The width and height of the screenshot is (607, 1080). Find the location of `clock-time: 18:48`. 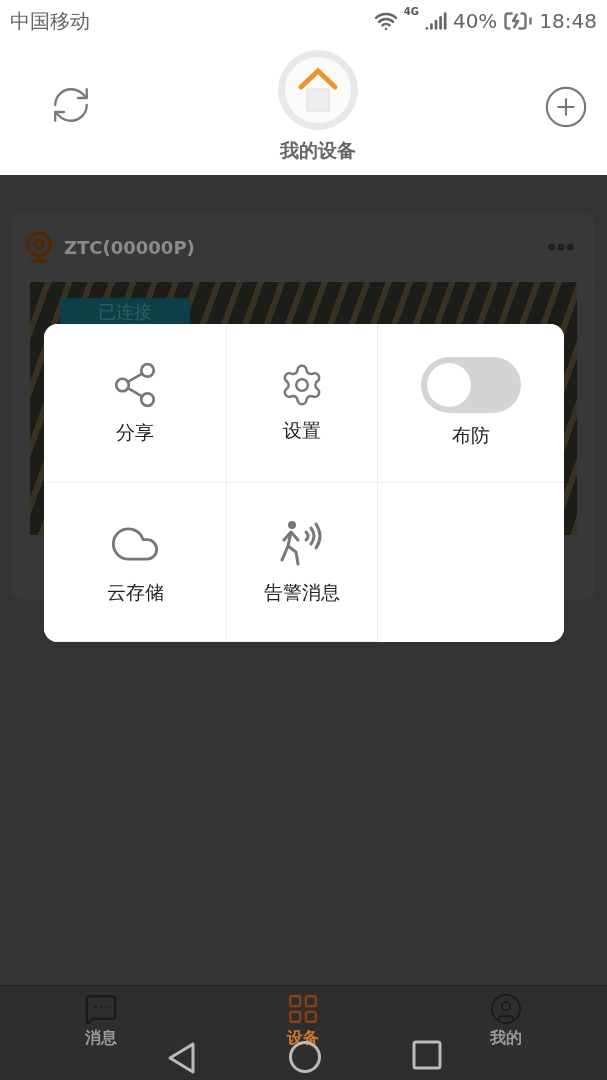

clock-time: 18:48 is located at coordinates (568, 21).